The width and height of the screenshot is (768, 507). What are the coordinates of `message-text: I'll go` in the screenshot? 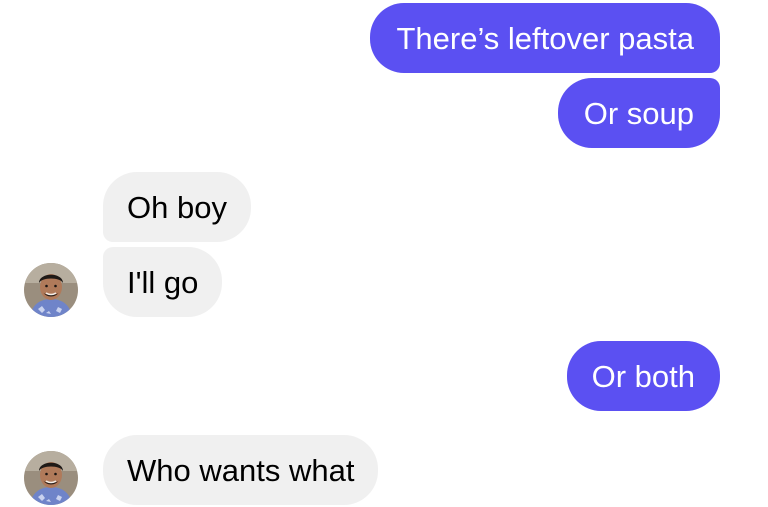 It's located at (163, 282).